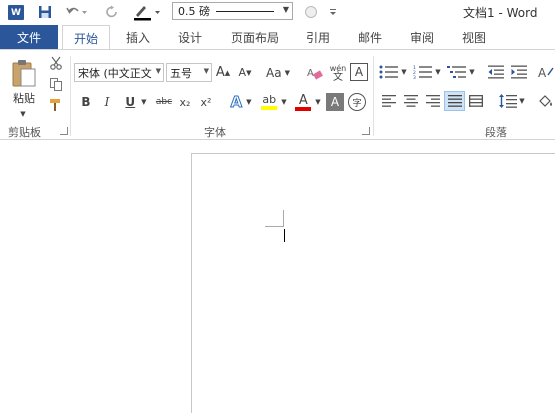 Image resolution: width=555 pixels, height=413 pixels. Describe the element at coordinates (86, 37) in the screenshot. I see `tab-home: 开始` at that location.